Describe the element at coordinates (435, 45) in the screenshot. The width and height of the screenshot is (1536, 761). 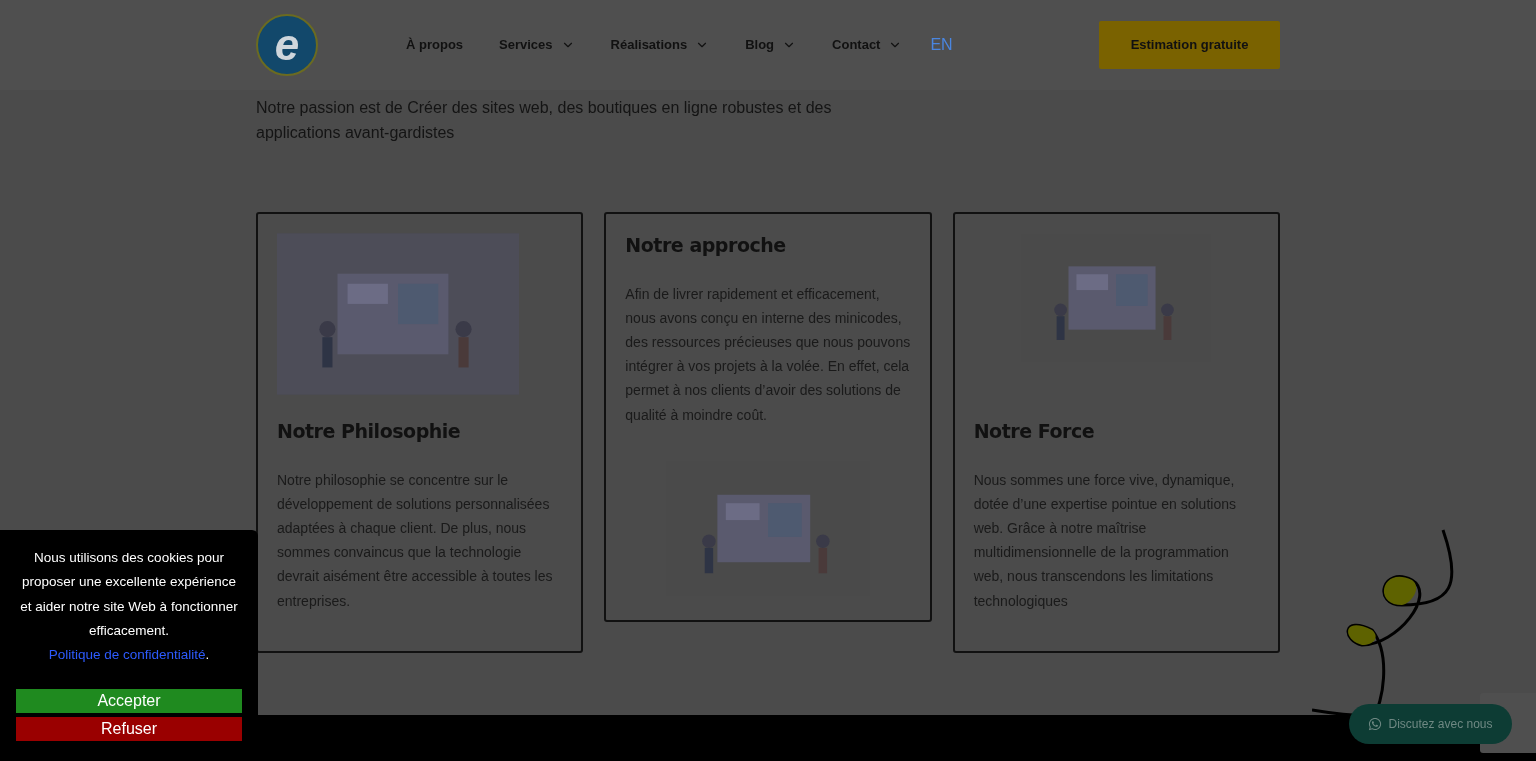
I see `nav-link: À propos` at that location.